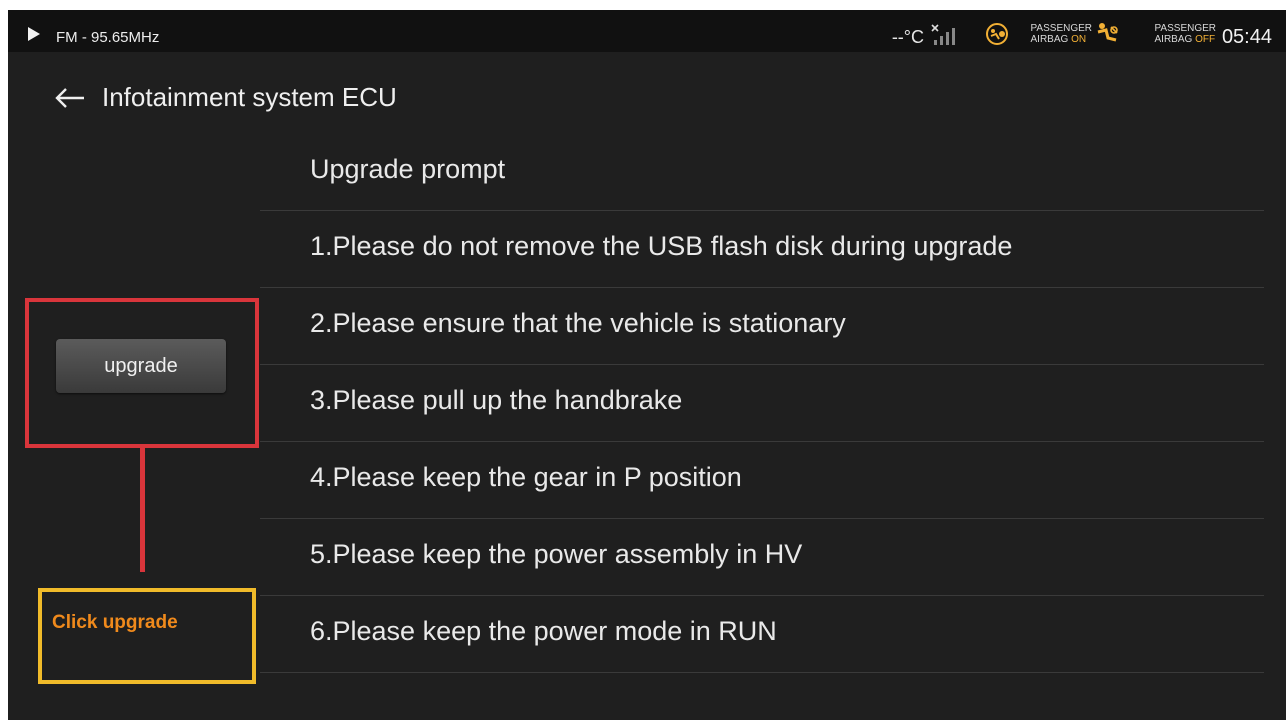  I want to click on passenger-airbag-on: PASSENGER AIRBAG ON, so click(1061, 34).